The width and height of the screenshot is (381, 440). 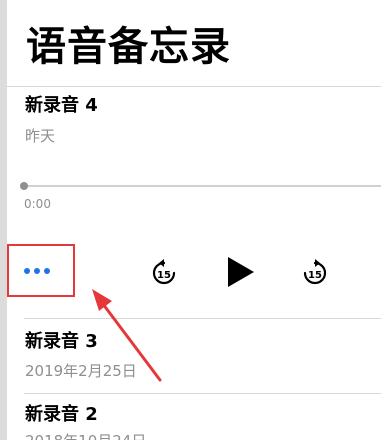 I want to click on play-button, so click(x=241, y=272).